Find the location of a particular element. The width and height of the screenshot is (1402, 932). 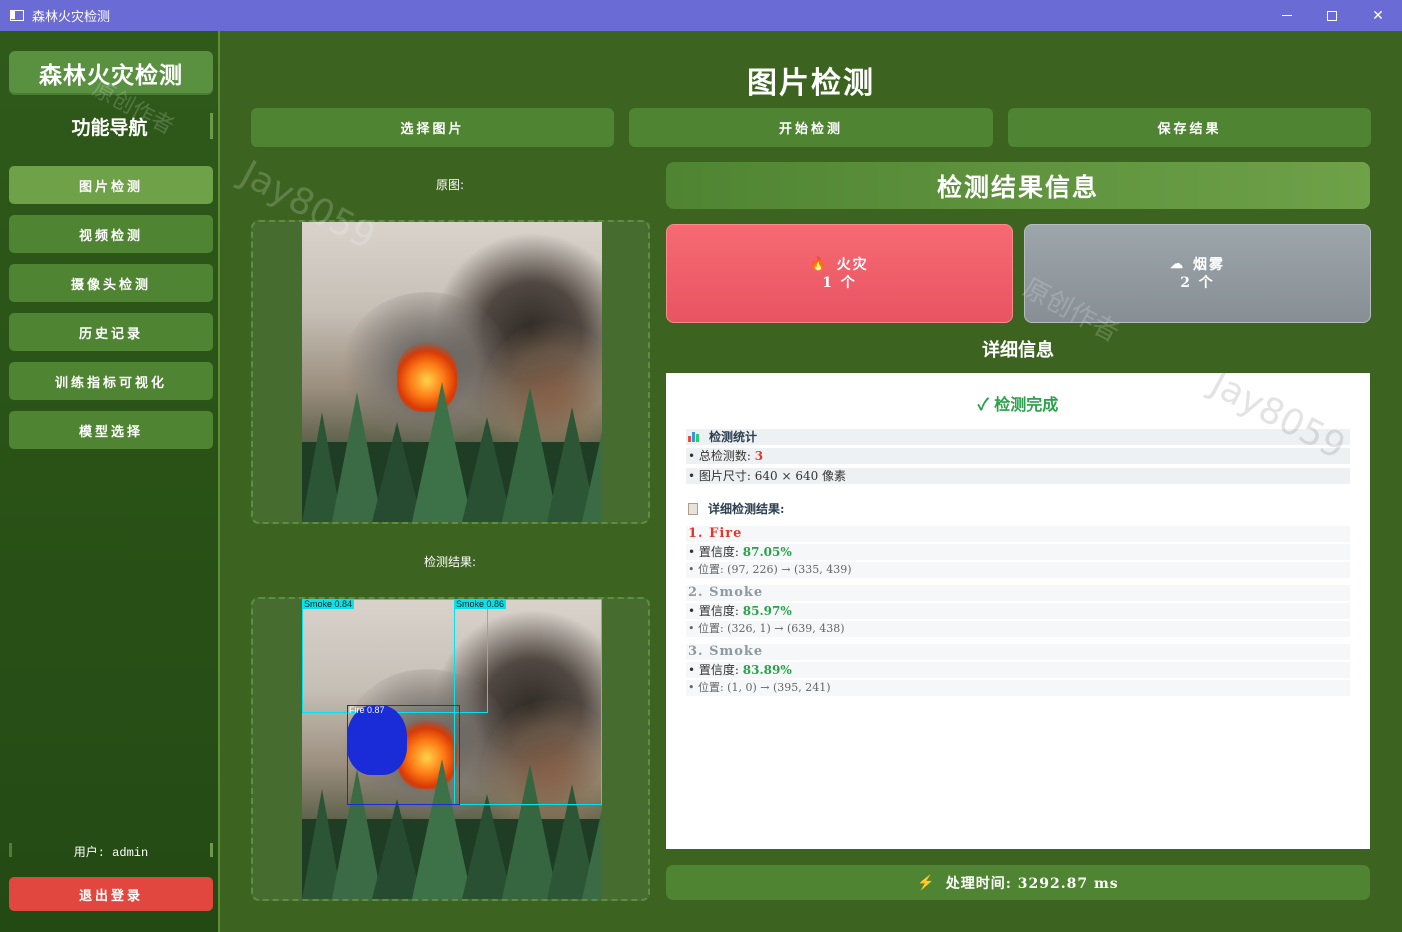

nav-item-video-detect: 视频检测 is located at coordinates (111, 234).